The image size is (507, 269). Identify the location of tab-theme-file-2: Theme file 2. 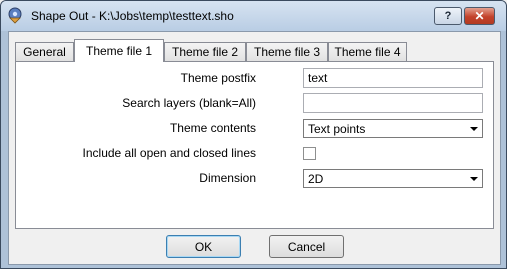
(205, 51).